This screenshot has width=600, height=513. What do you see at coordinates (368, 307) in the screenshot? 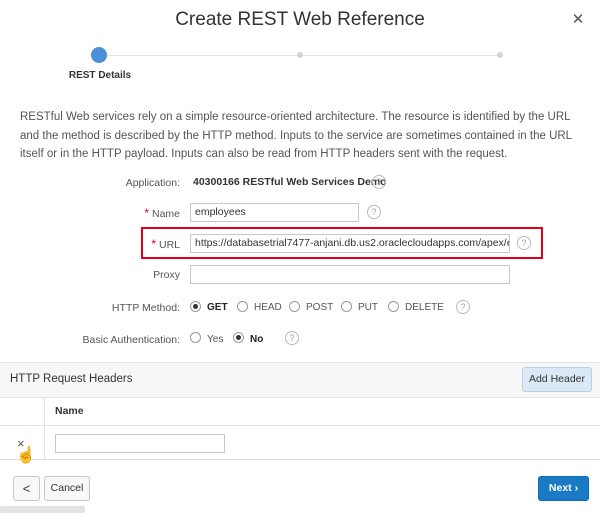
I see `radio-put-label: PUT` at bounding box center [368, 307].